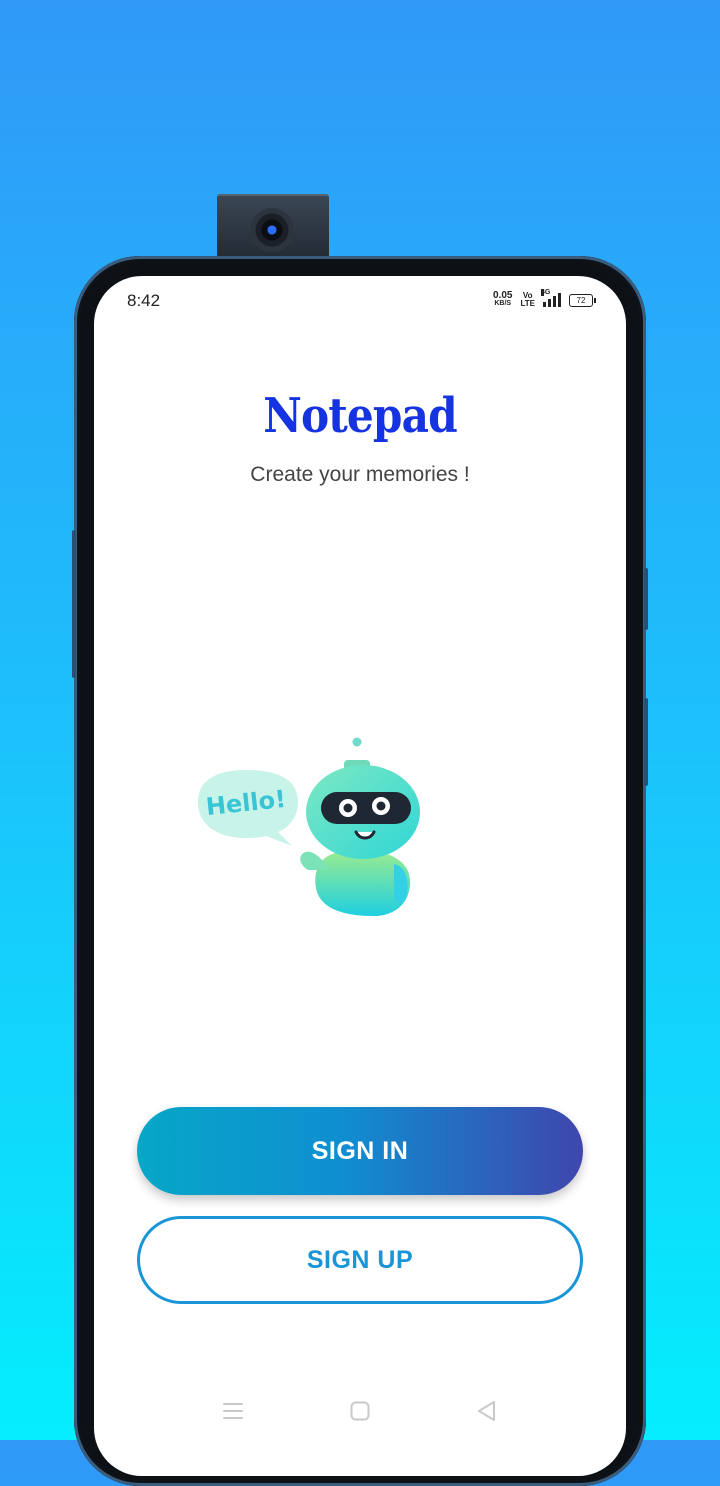 Image resolution: width=720 pixels, height=1486 pixels. What do you see at coordinates (503, 303) in the screenshot?
I see `network-speed-unit: KB/S` at bounding box center [503, 303].